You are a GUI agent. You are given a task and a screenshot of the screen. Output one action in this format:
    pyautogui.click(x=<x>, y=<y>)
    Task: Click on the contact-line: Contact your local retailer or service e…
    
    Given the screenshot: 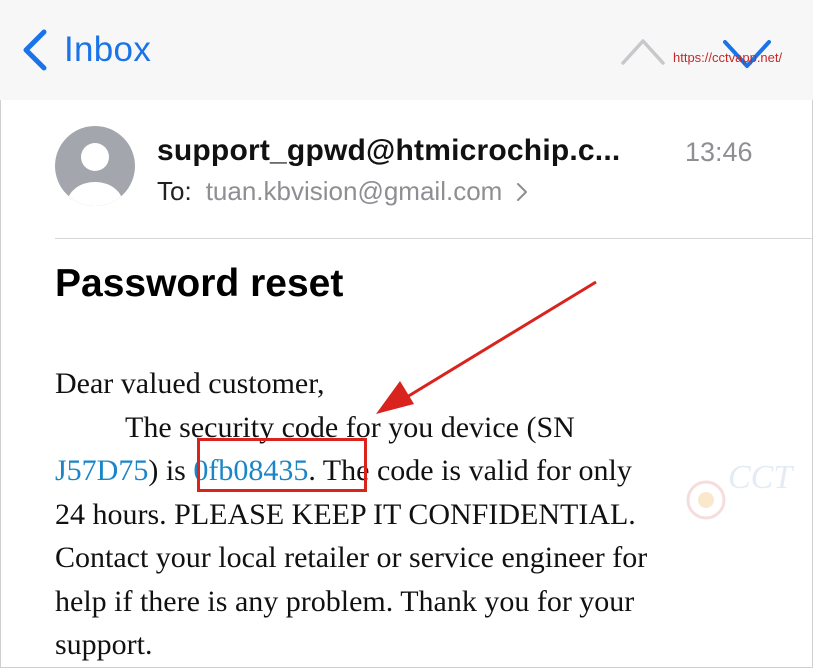 What is the action you would take?
    pyautogui.click(x=351, y=557)
    